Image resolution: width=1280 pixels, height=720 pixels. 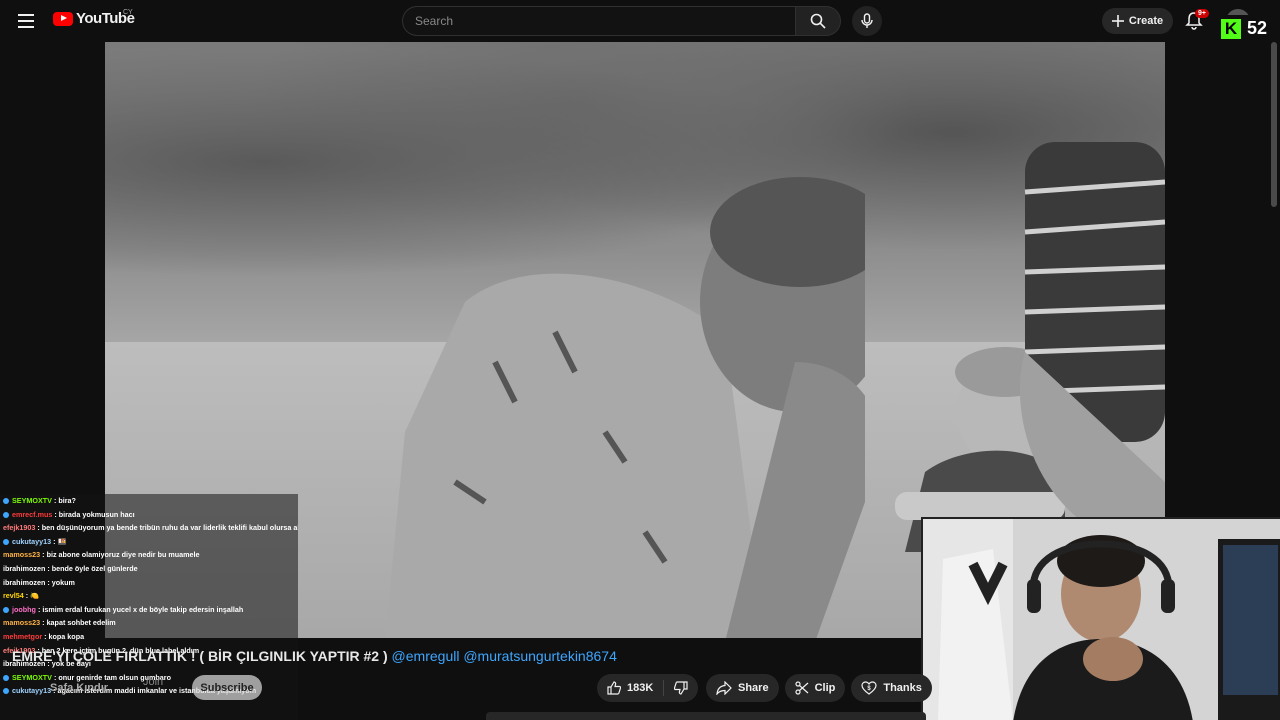 What do you see at coordinates (32, 514) in the screenshot?
I see `chat-username: emrecf.mus` at bounding box center [32, 514].